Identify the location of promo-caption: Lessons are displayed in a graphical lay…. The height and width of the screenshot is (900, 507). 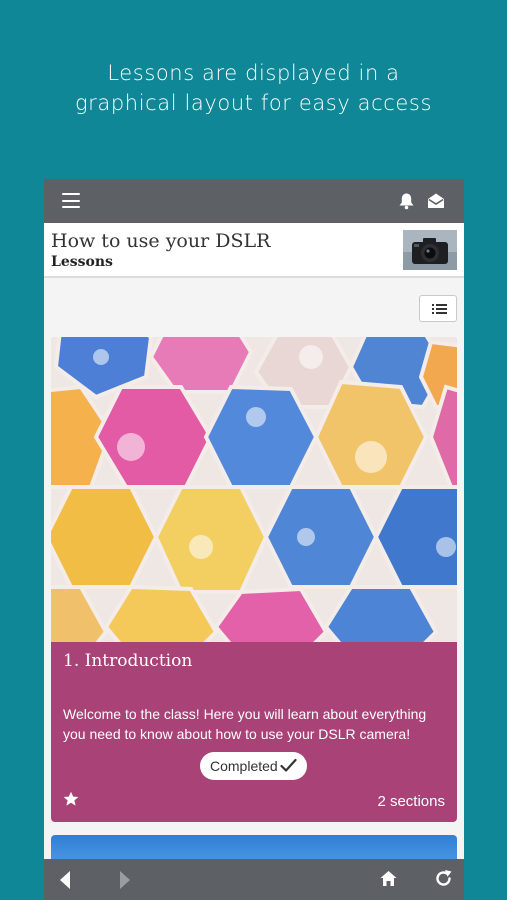
(253, 88).